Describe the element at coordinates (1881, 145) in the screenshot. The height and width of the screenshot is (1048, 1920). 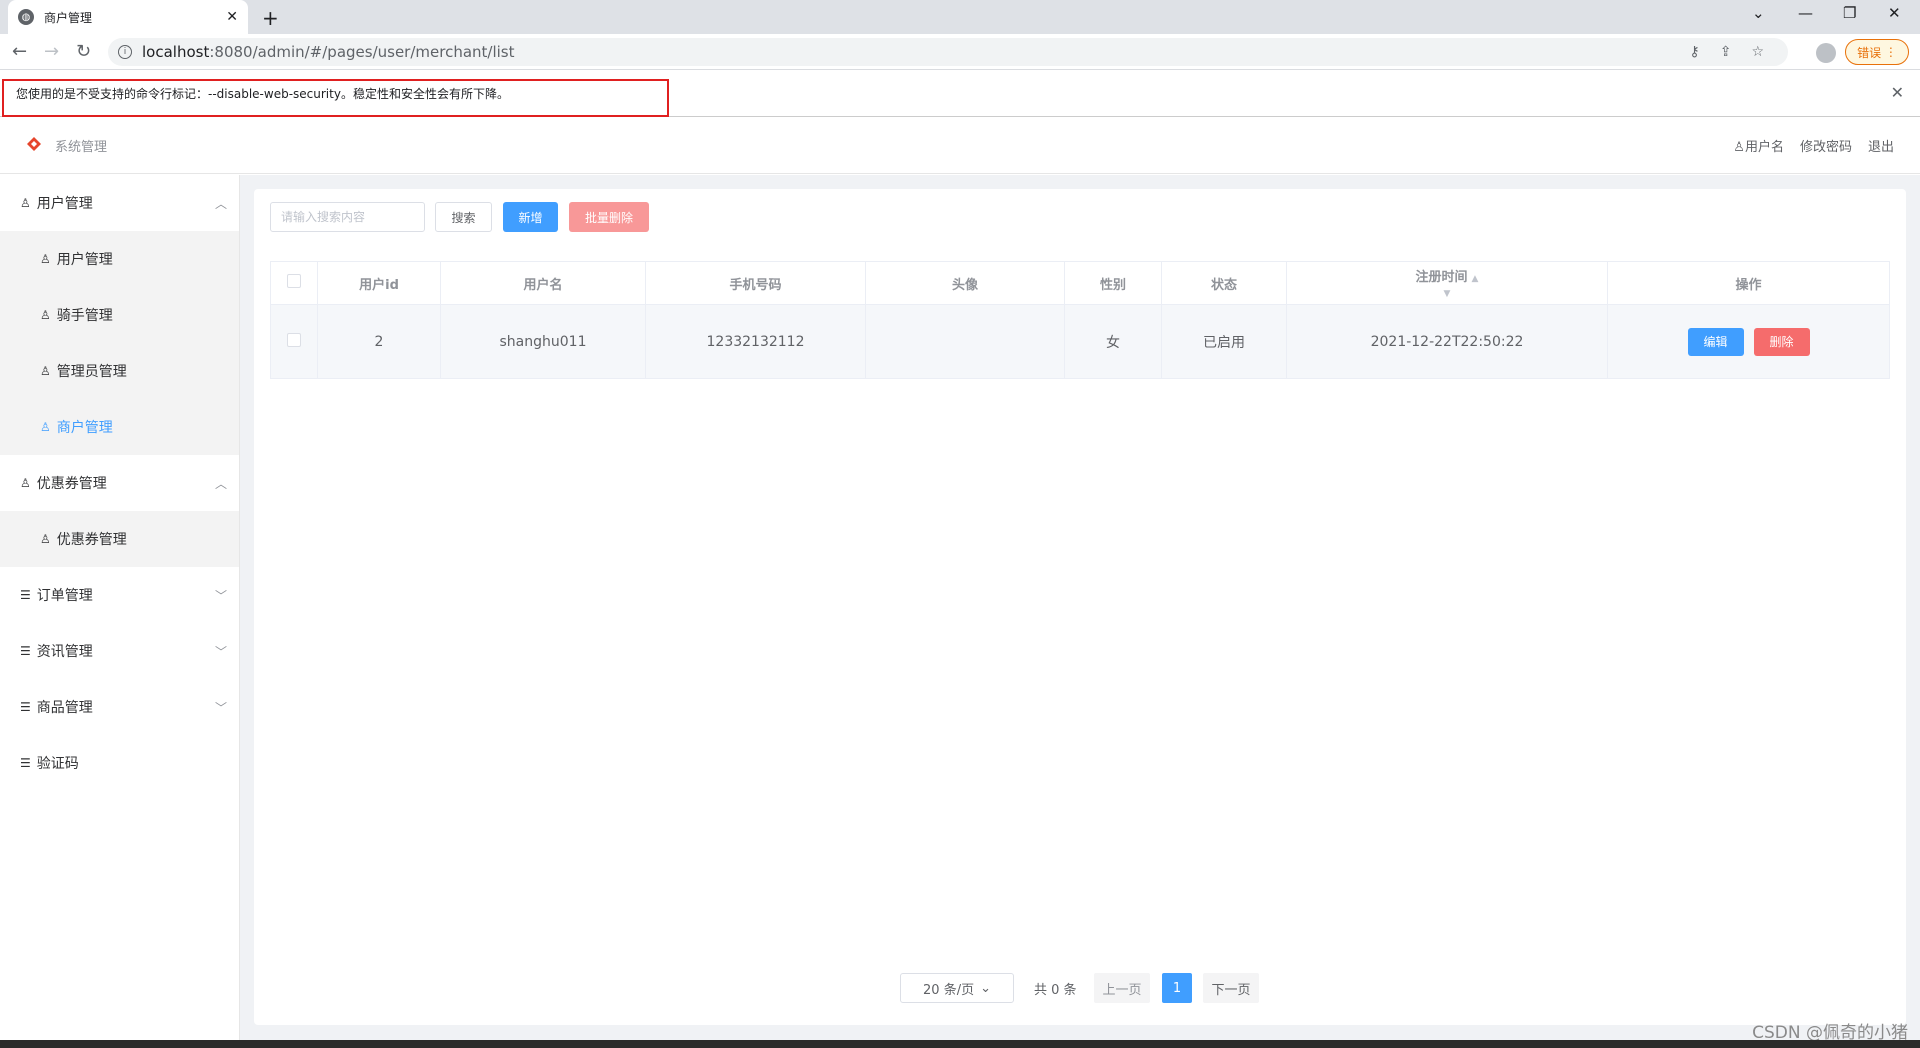
I see `logout-link: 退出` at that location.